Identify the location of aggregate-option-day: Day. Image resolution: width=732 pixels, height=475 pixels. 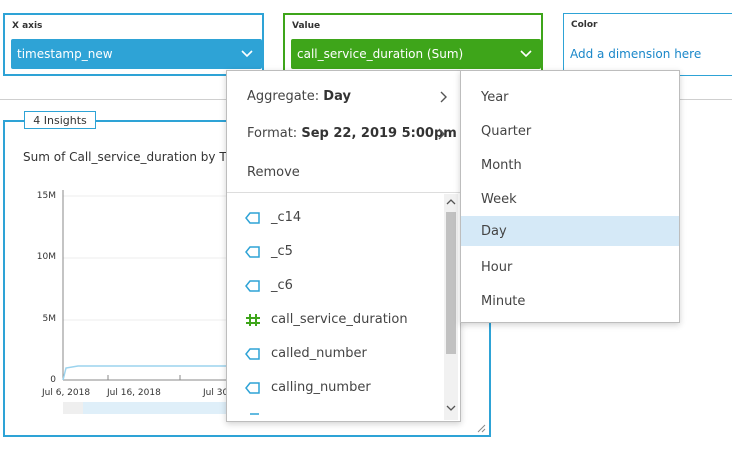
(570, 231).